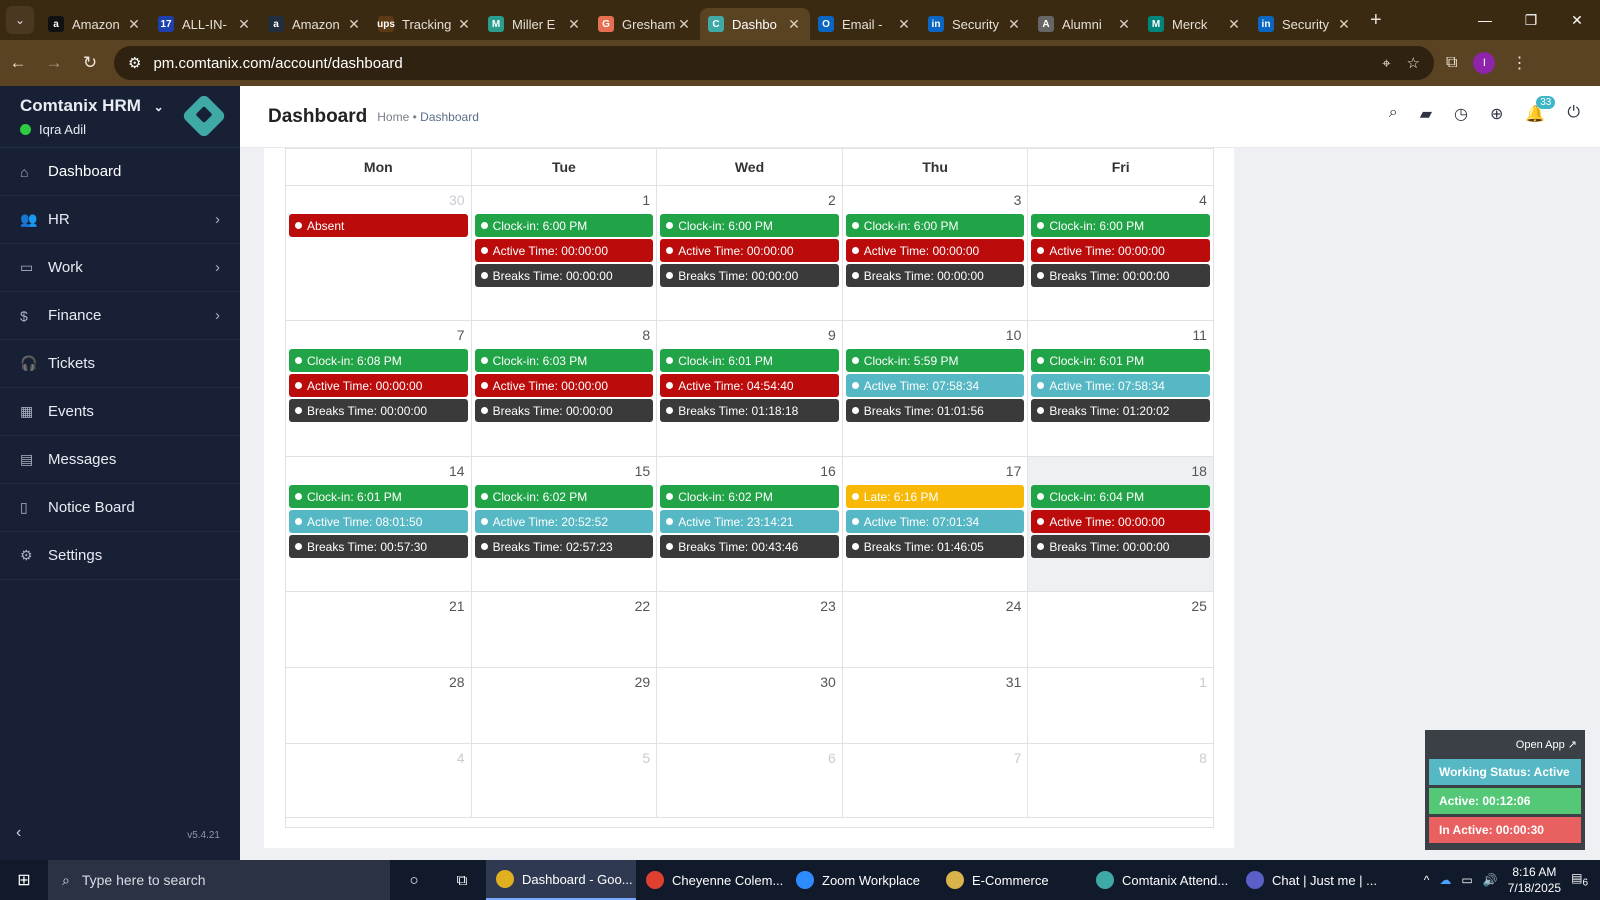 The image size is (1600, 900). I want to click on calendar-day: 30 Absent, so click(379, 253).